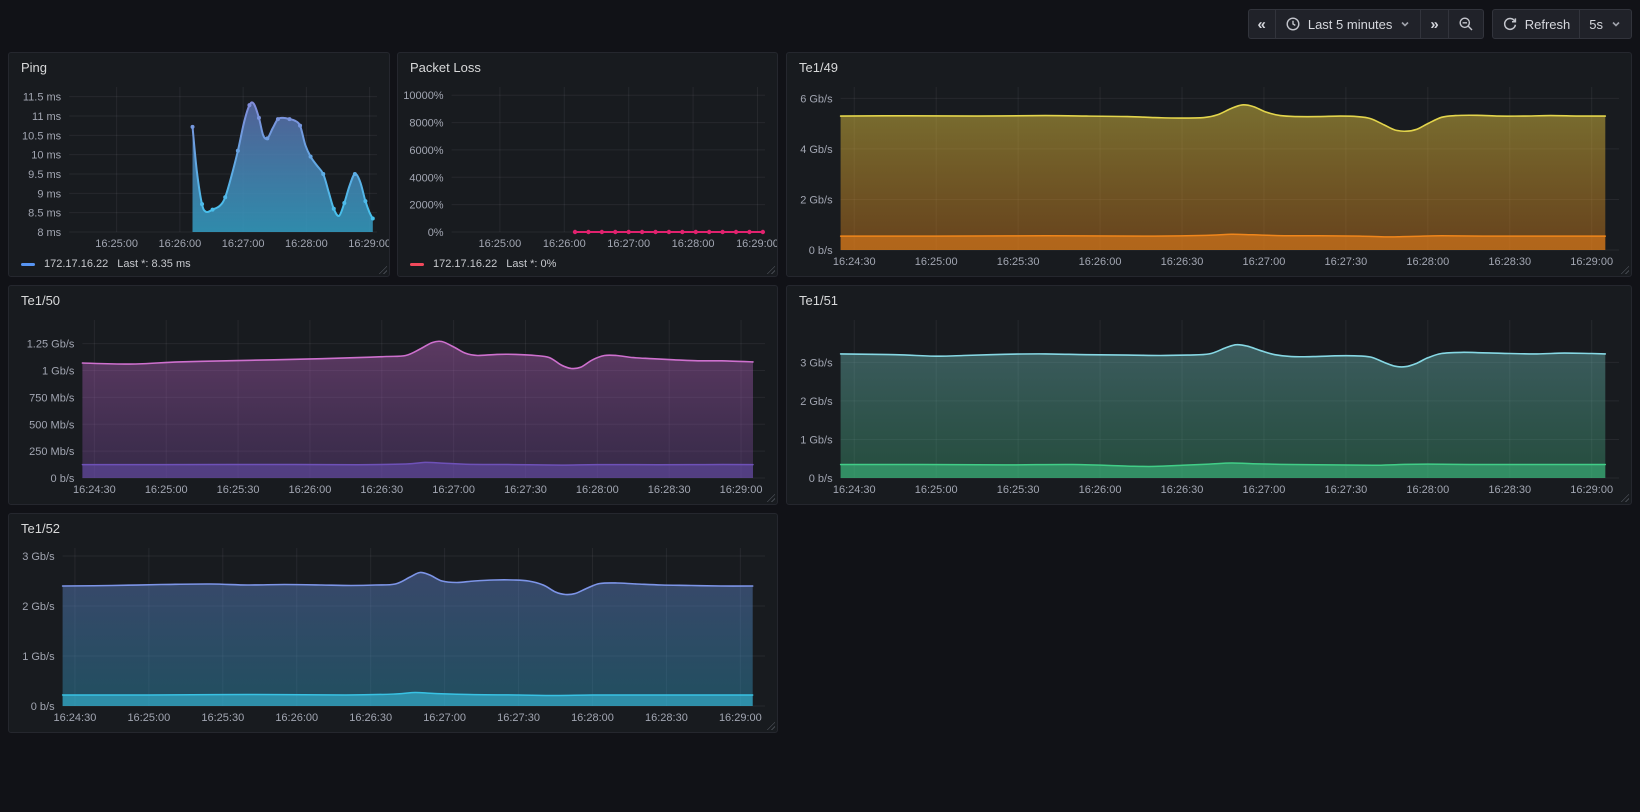 The width and height of the screenshot is (1640, 812). Describe the element at coordinates (1433, 24) in the screenshot. I see `time-shift-forward-button: »` at that location.